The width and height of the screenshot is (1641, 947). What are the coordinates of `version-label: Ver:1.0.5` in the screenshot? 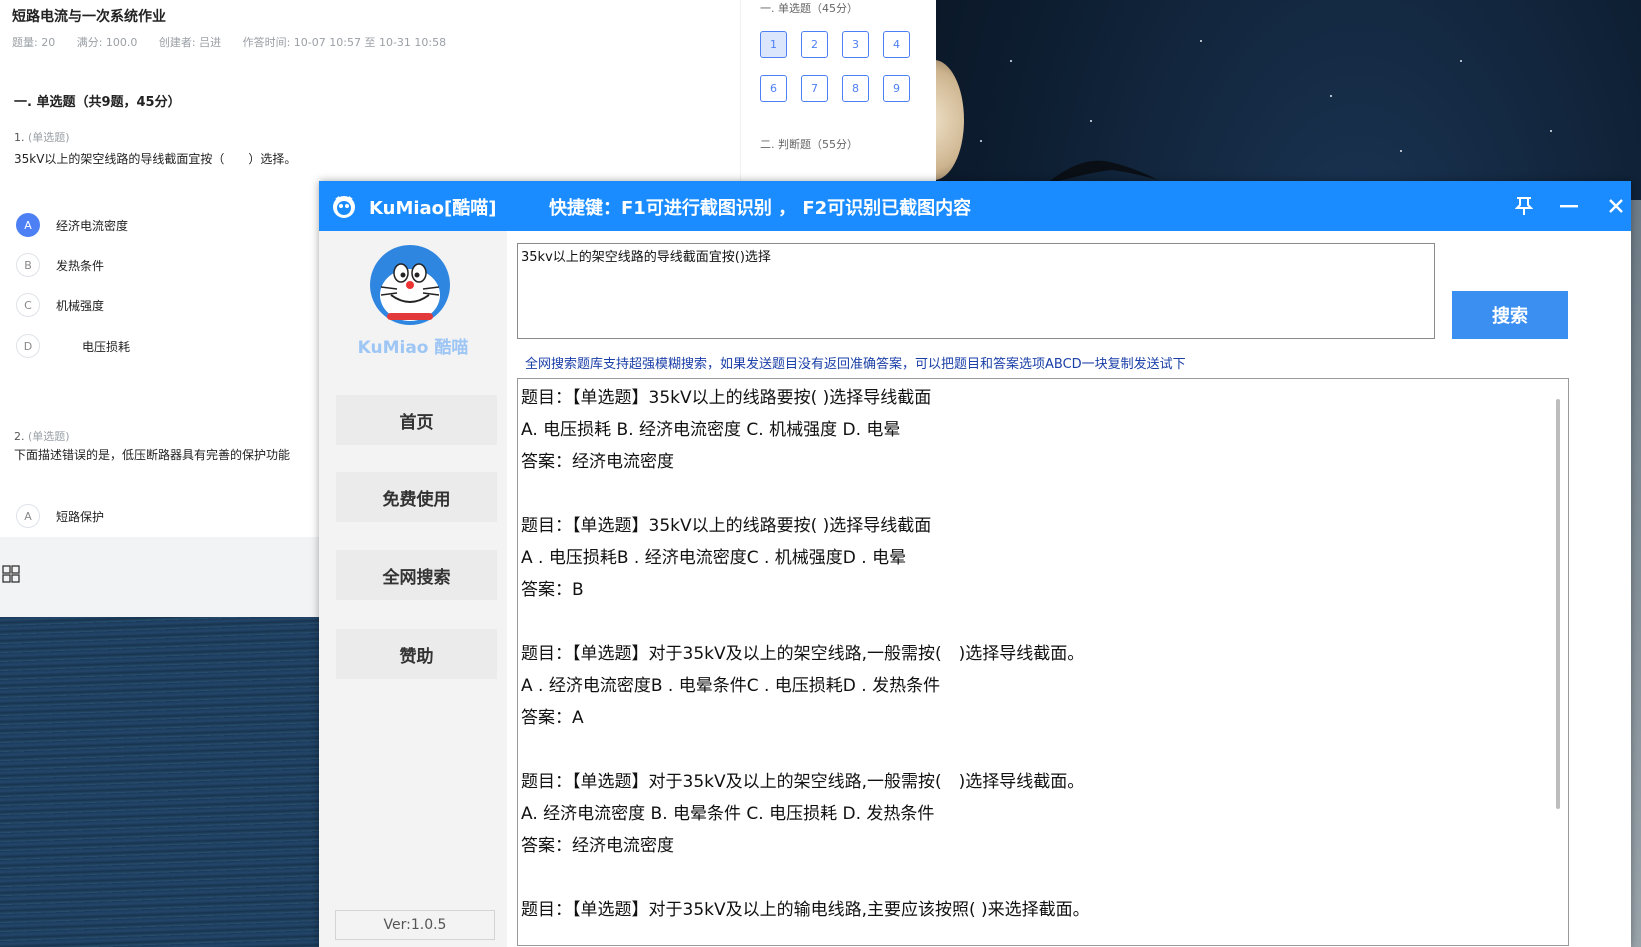 It's located at (415, 925).